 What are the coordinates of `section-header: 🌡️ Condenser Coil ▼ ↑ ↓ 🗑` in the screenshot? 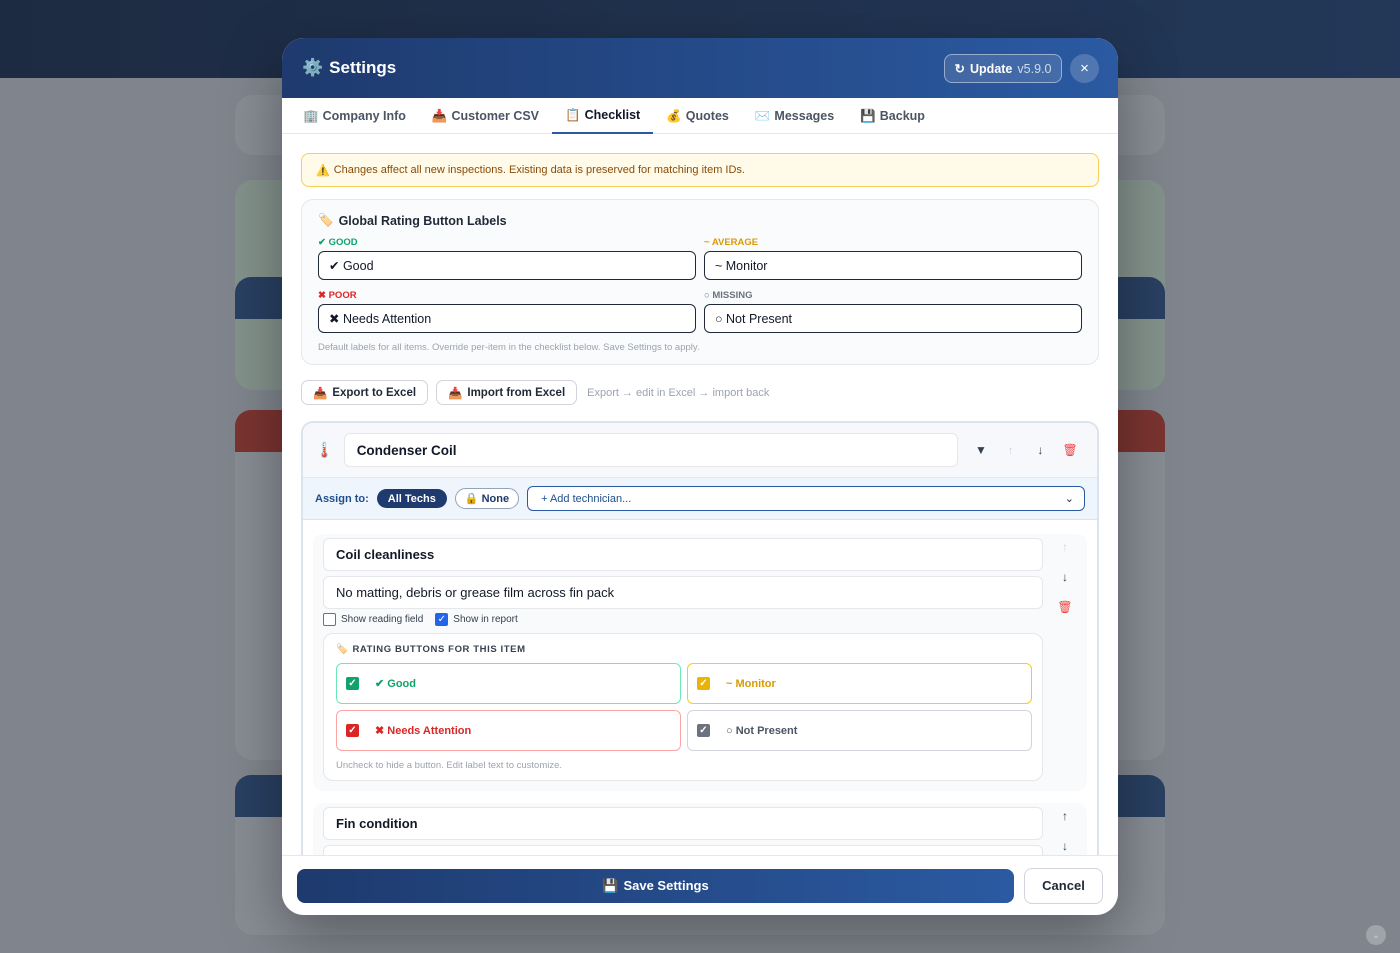 It's located at (700, 450).